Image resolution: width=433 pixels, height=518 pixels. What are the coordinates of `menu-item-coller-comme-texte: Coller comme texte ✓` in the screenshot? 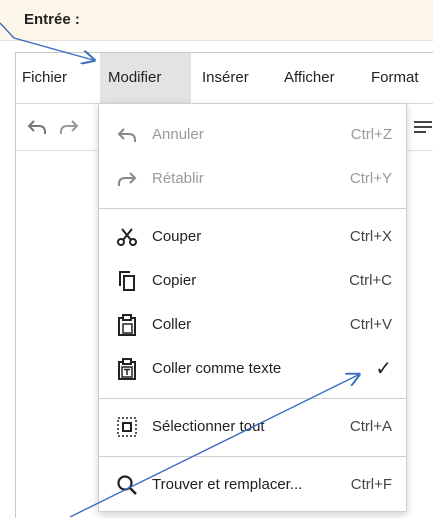 It's located at (252, 369).